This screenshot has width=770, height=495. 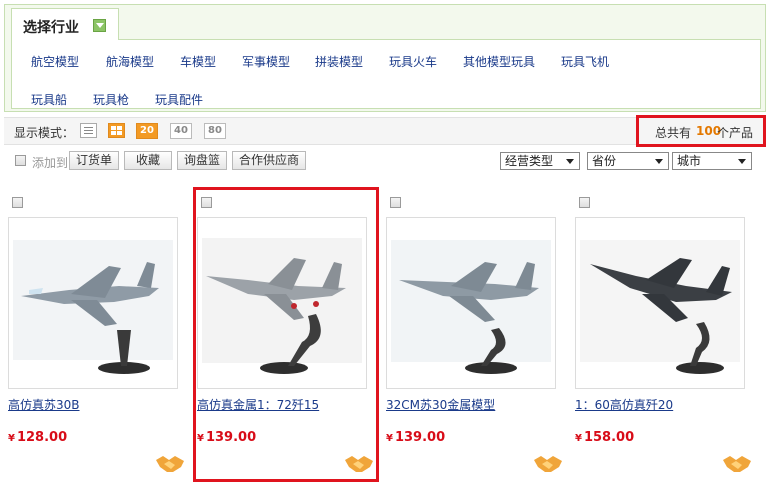 I want to click on display-mode-label: 显示模式：, so click(x=44, y=133).